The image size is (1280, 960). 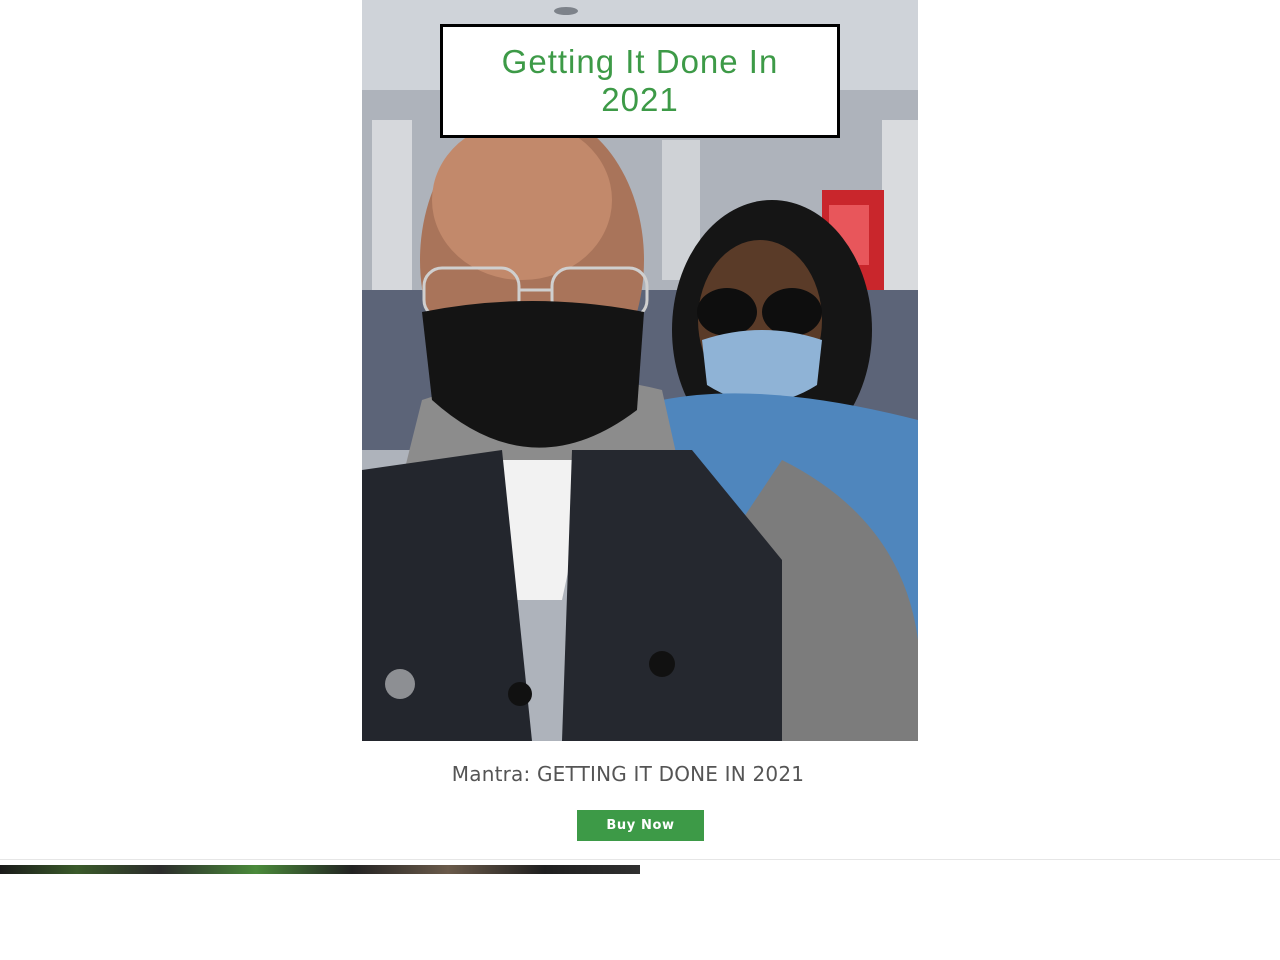 What do you see at coordinates (640, 825) in the screenshot?
I see `buy-now-button: Buy Now` at bounding box center [640, 825].